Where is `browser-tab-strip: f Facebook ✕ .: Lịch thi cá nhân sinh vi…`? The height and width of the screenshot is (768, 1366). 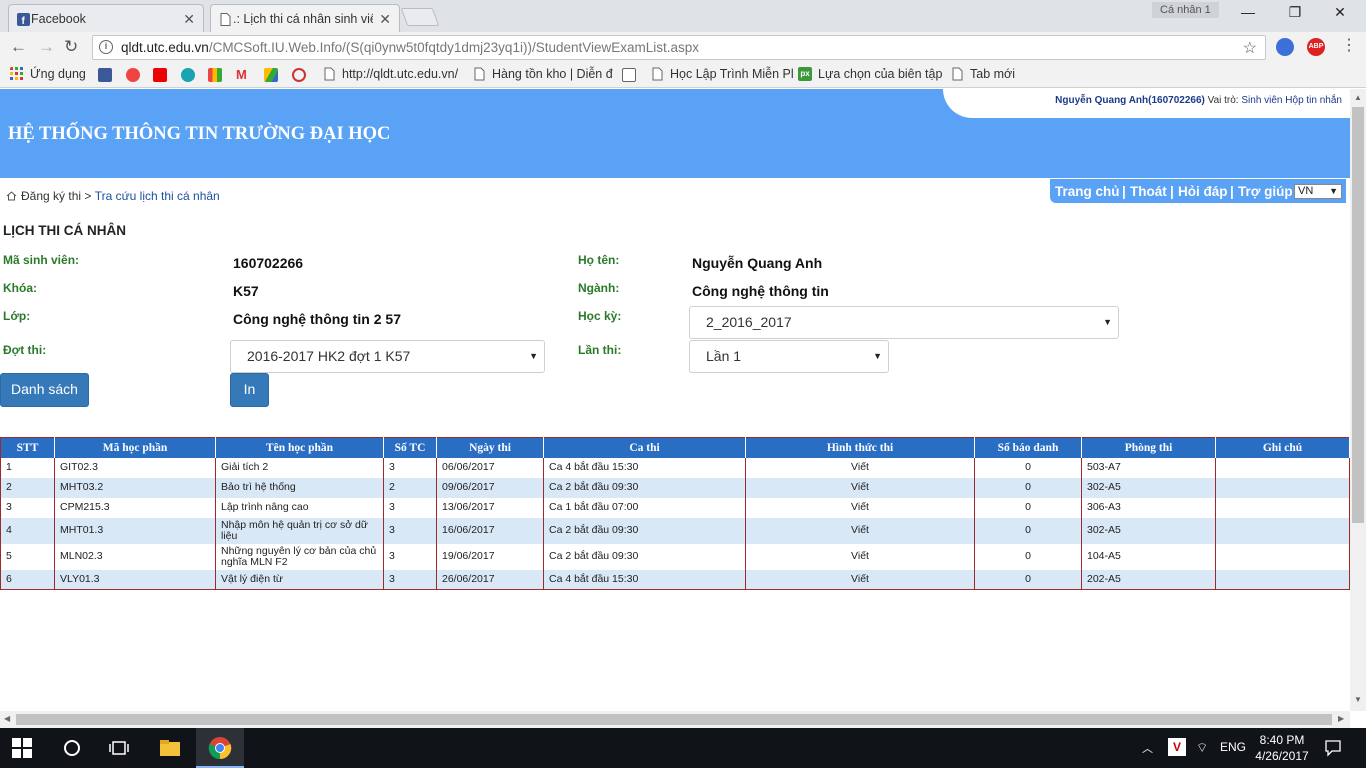 browser-tab-strip: f Facebook ✕ .: Lịch thi cá nhân sinh vi… is located at coordinates (683, 16).